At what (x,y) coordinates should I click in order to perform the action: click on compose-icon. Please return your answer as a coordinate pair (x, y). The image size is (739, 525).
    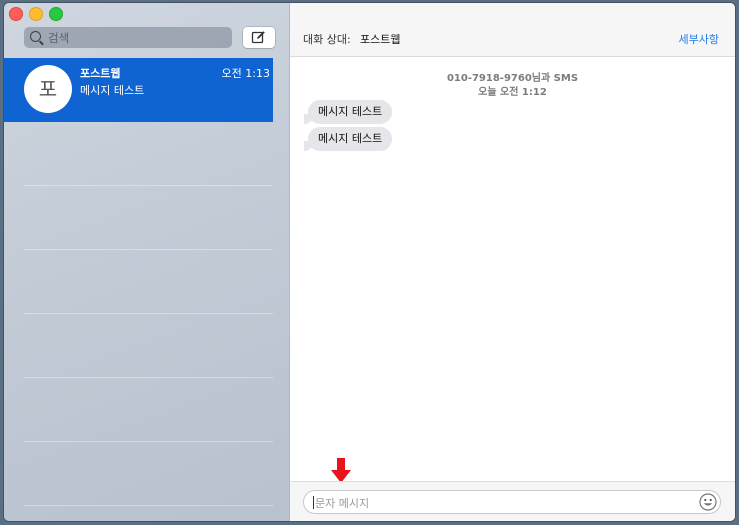
    Looking at the image, I should click on (258, 37).